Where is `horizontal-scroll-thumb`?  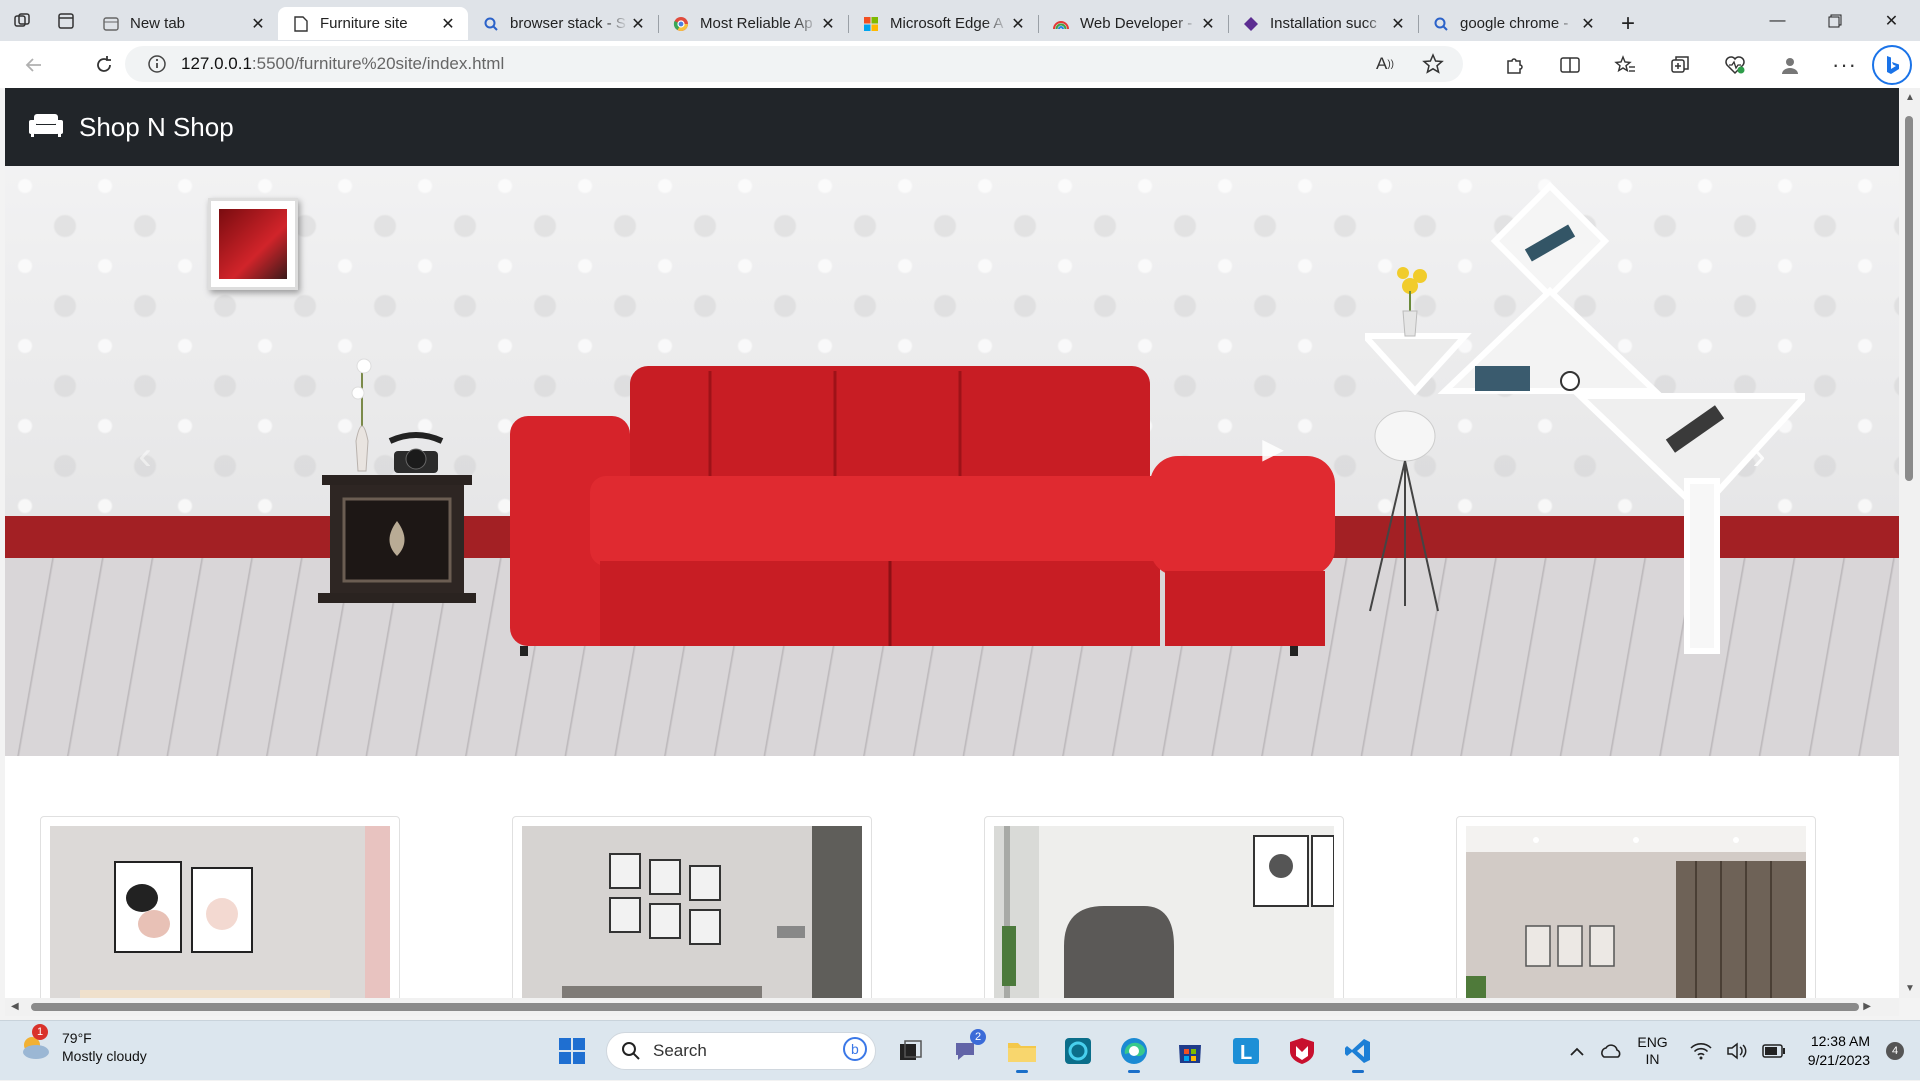
horizontal-scroll-thumb is located at coordinates (945, 1007).